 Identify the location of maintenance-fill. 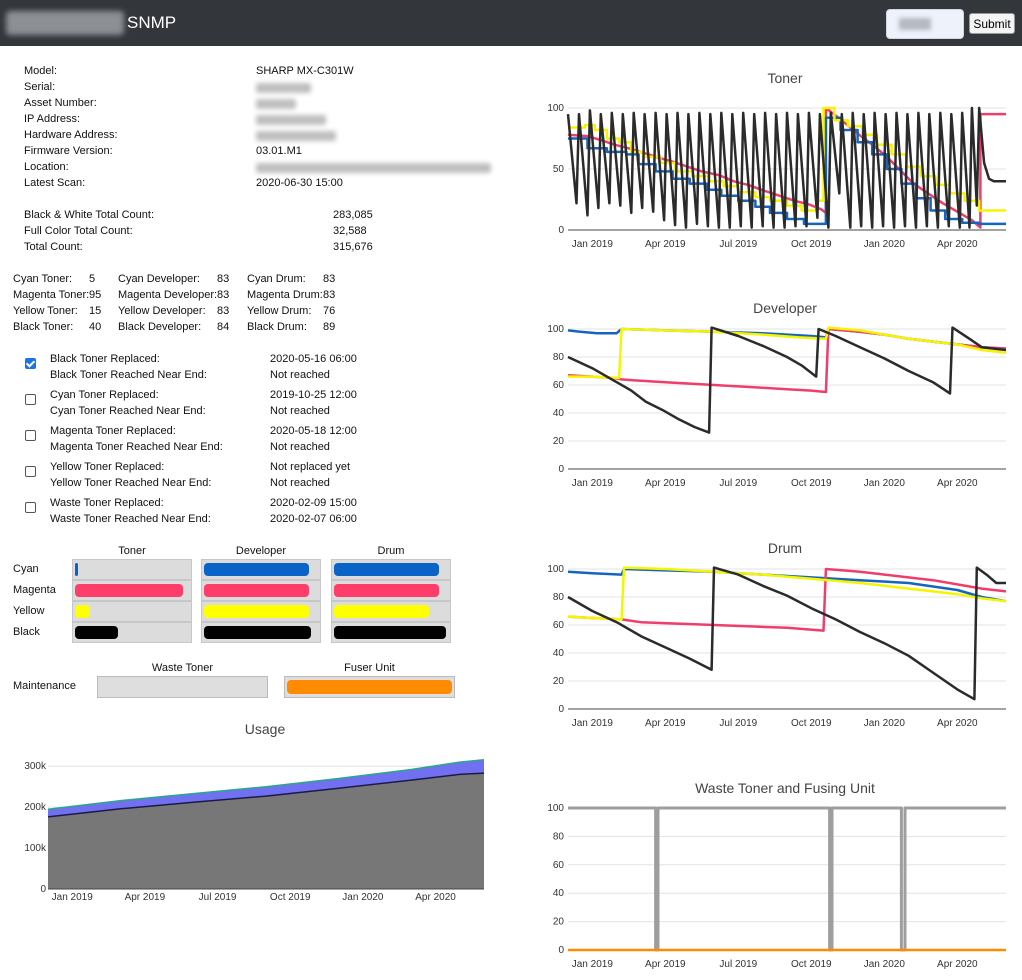
(369, 687).